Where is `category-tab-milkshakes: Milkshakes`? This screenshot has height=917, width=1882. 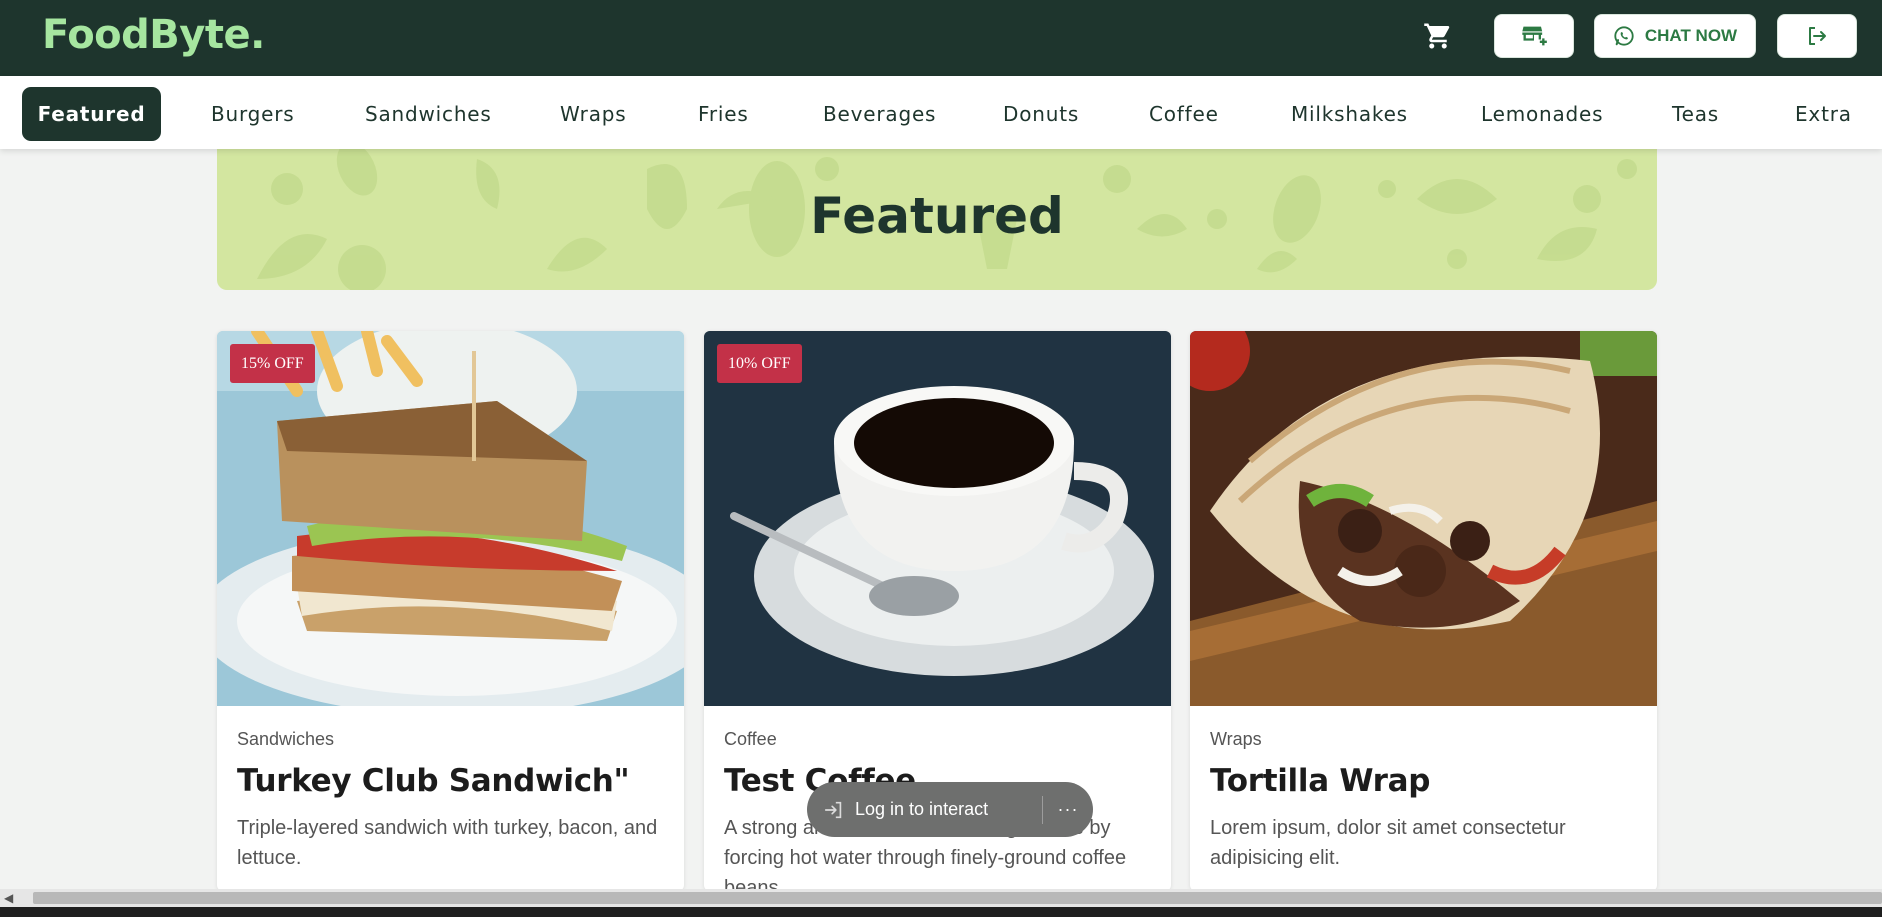 category-tab-milkshakes: Milkshakes is located at coordinates (1349, 114).